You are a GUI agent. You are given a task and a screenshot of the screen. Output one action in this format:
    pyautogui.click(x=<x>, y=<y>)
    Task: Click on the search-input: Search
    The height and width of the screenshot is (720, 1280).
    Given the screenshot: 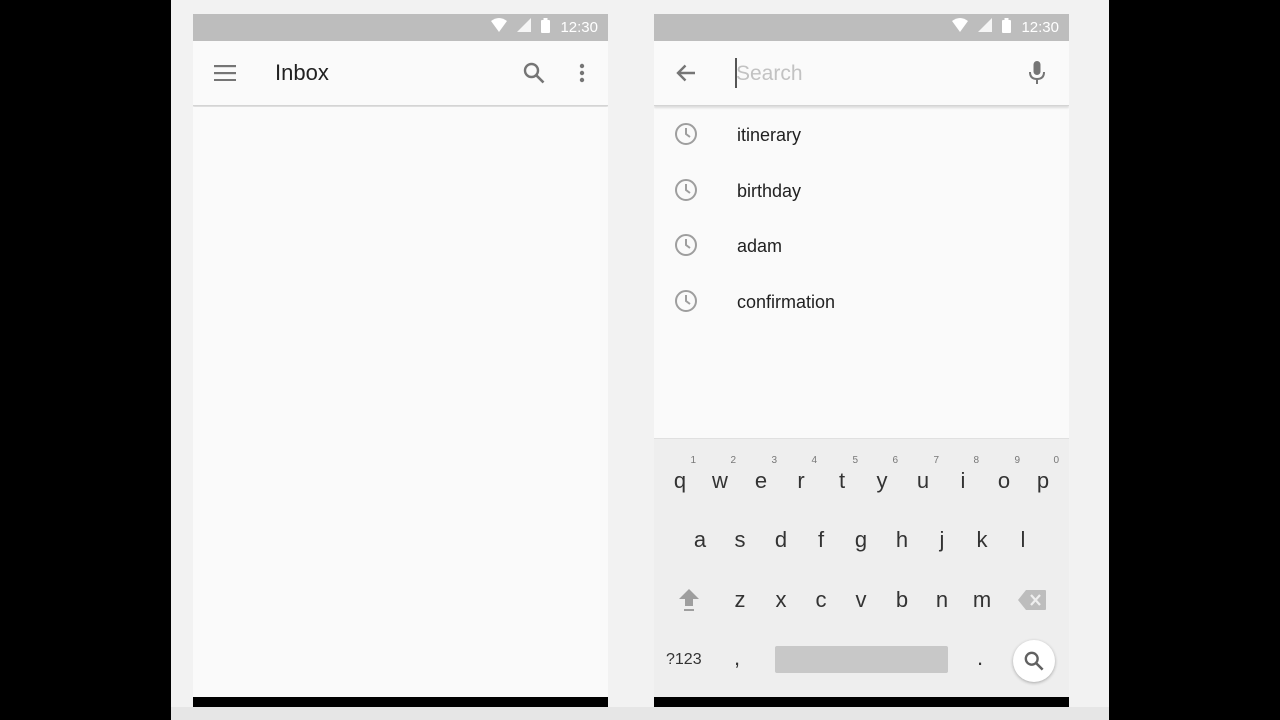 What is the action you would take?
    pyautogui.click(x=769, y=74)
    